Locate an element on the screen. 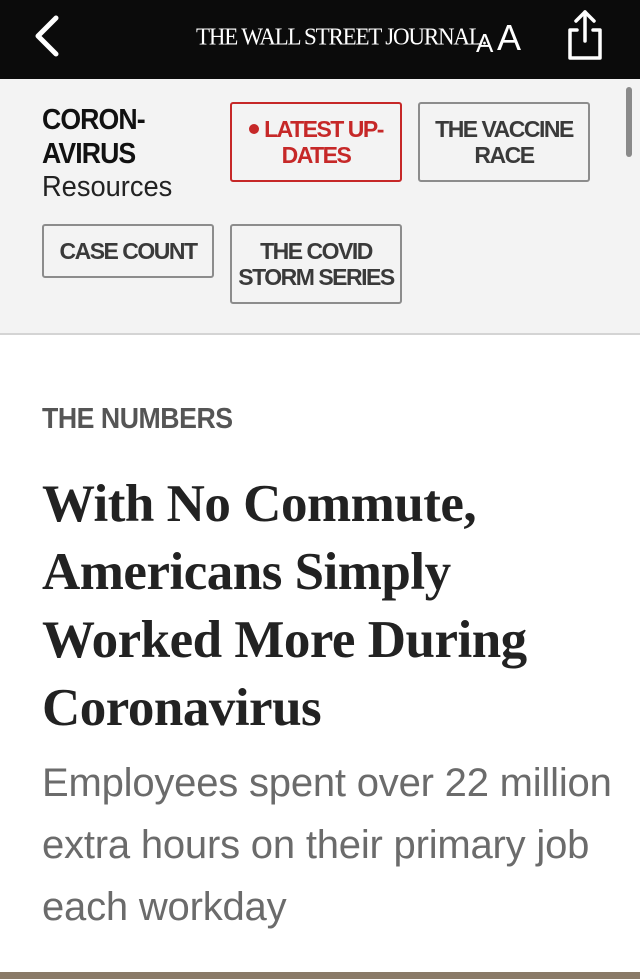  resources-subtitle: Resources is located at coordinates (107, 187).